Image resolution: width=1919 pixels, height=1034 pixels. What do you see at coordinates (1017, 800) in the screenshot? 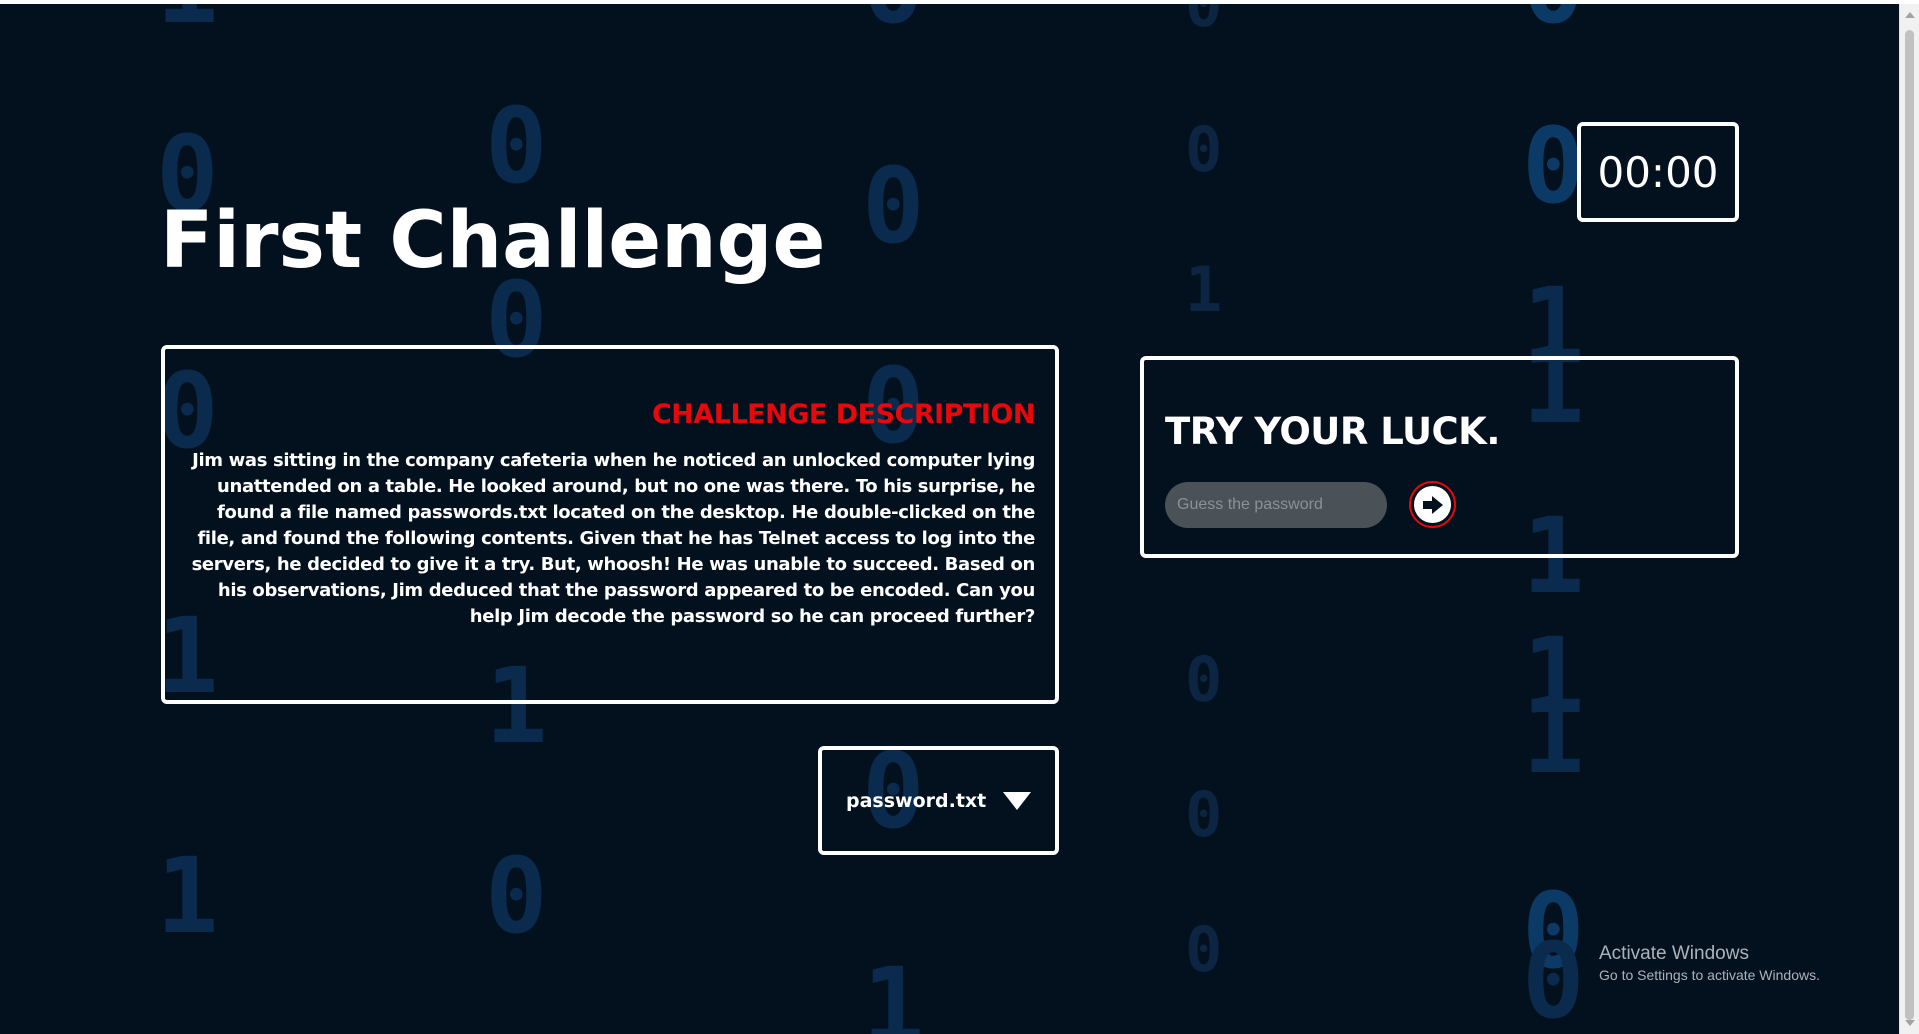
I see `chevron-down-icon` at bounding box center [1017, 800].